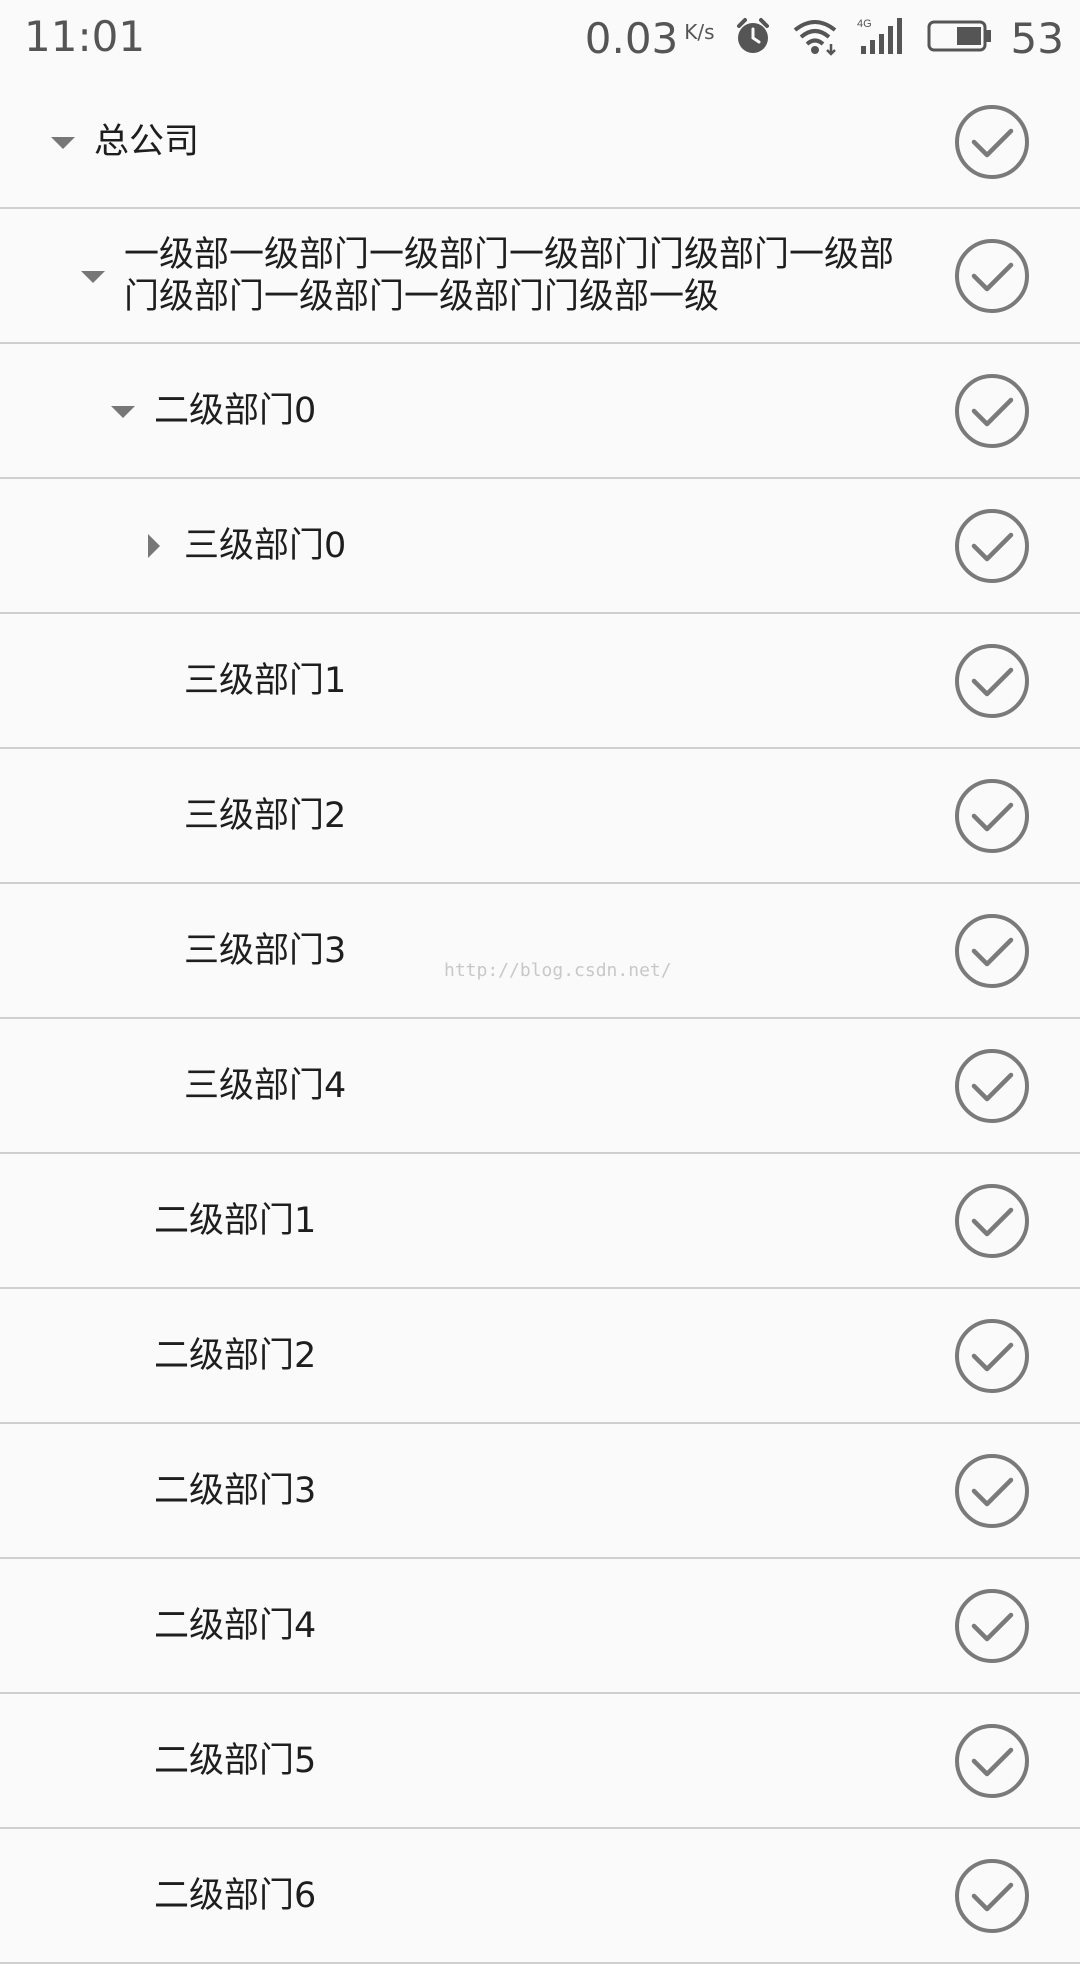 The width and height of the screenshot is (1080, 1964). I want to click on tree-row-content: 二级部门5, so click(235, 1760).